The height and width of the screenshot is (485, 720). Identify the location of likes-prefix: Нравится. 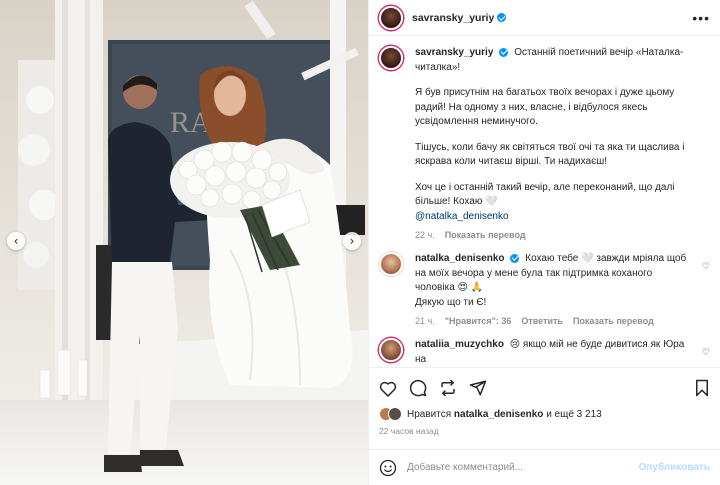
(429, 414).